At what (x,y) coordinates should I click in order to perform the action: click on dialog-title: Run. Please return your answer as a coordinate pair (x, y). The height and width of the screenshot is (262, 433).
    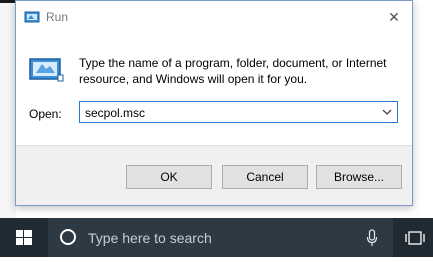
    Looking at the image, I should click on (57, 17).